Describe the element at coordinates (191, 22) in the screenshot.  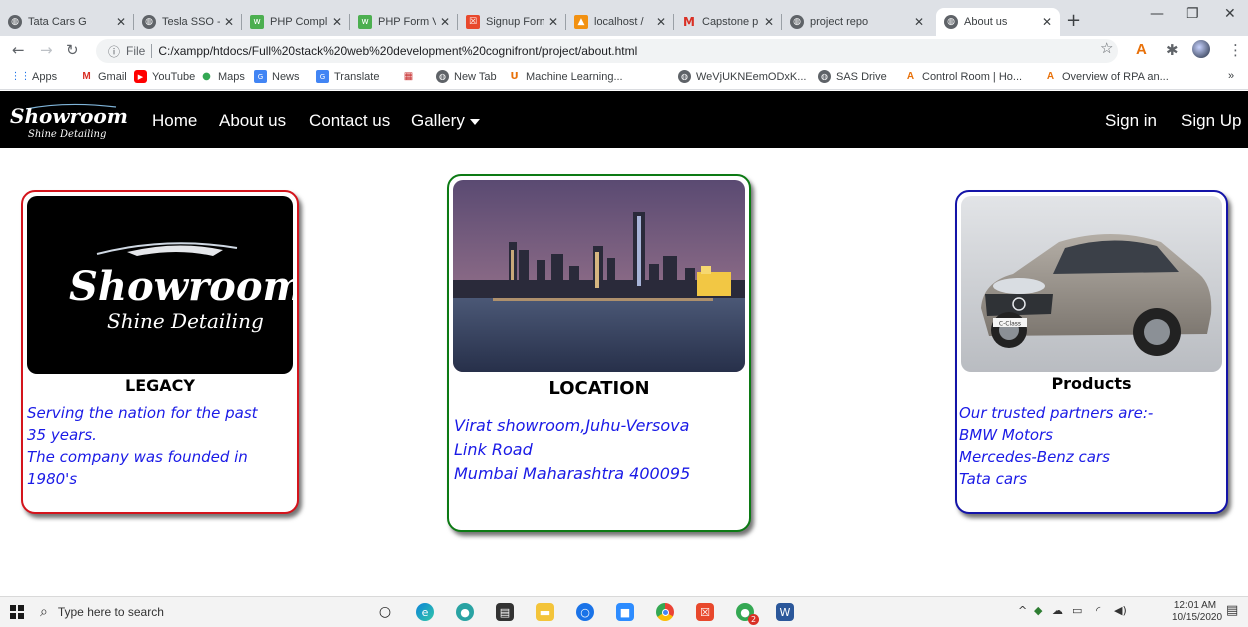
I see `tab-title: Tesla SSO -` at that location.